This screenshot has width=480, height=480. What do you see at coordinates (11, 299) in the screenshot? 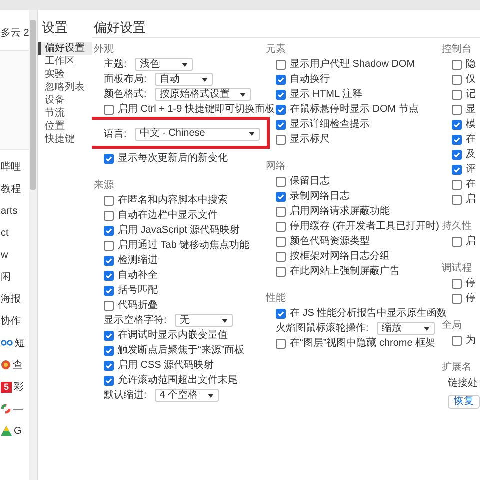
I see `sidebar-item: 海报` at bounding box center [11, 299].